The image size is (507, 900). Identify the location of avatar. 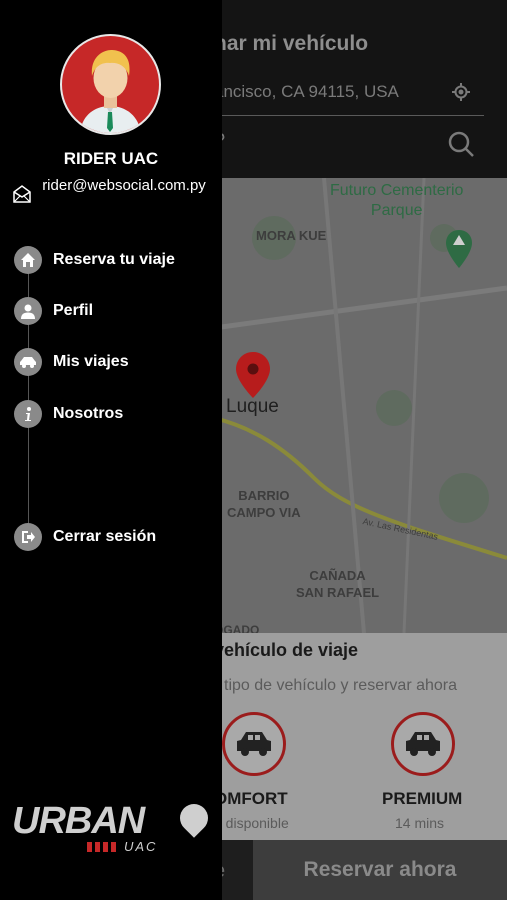
(110, 84).